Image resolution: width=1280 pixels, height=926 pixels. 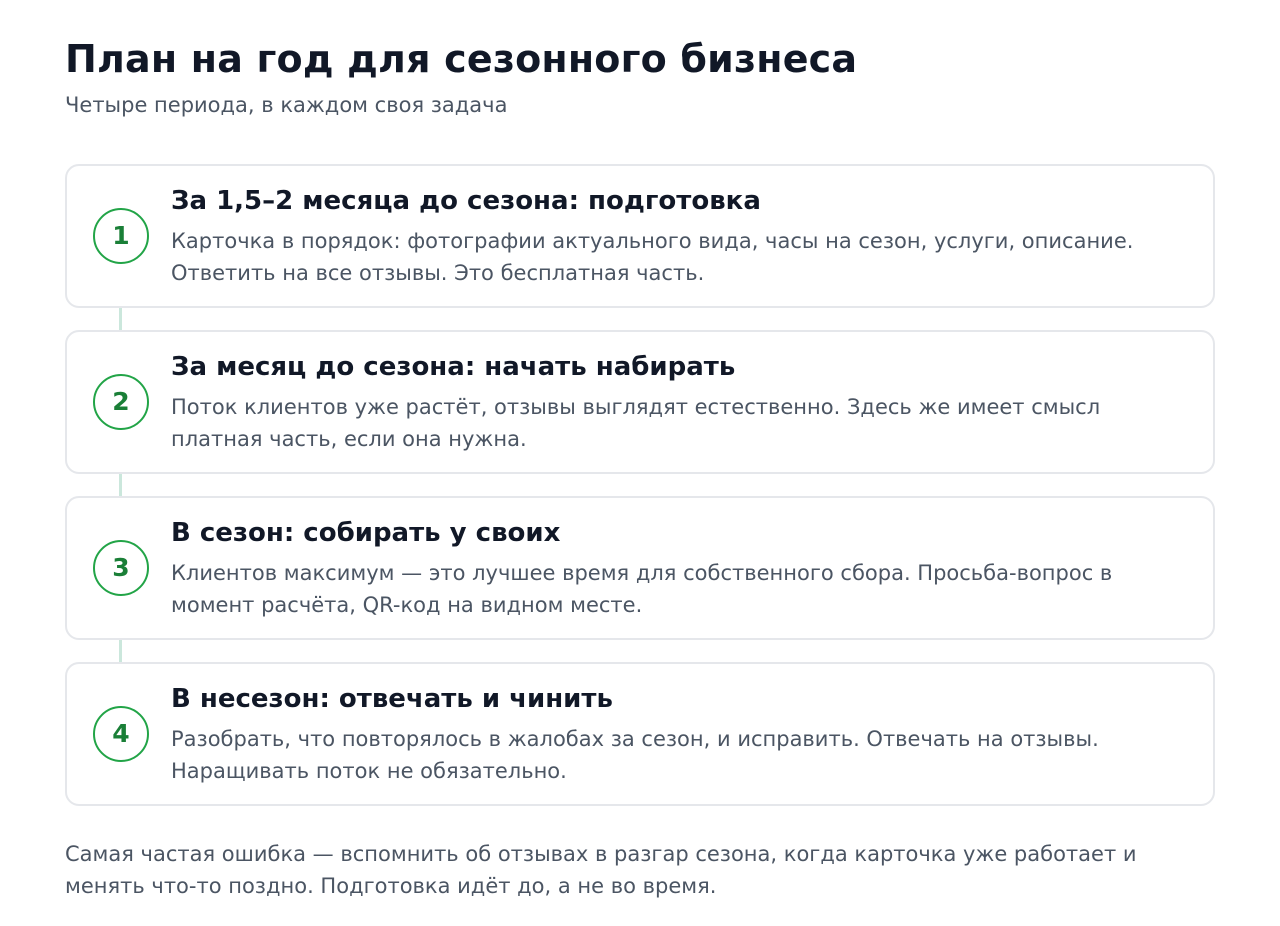 What do you see at coordinates (461, 59) in the screenshot?
I see `page-title: План на год для сезонного бизнеса` at bounding box center [461, 59].